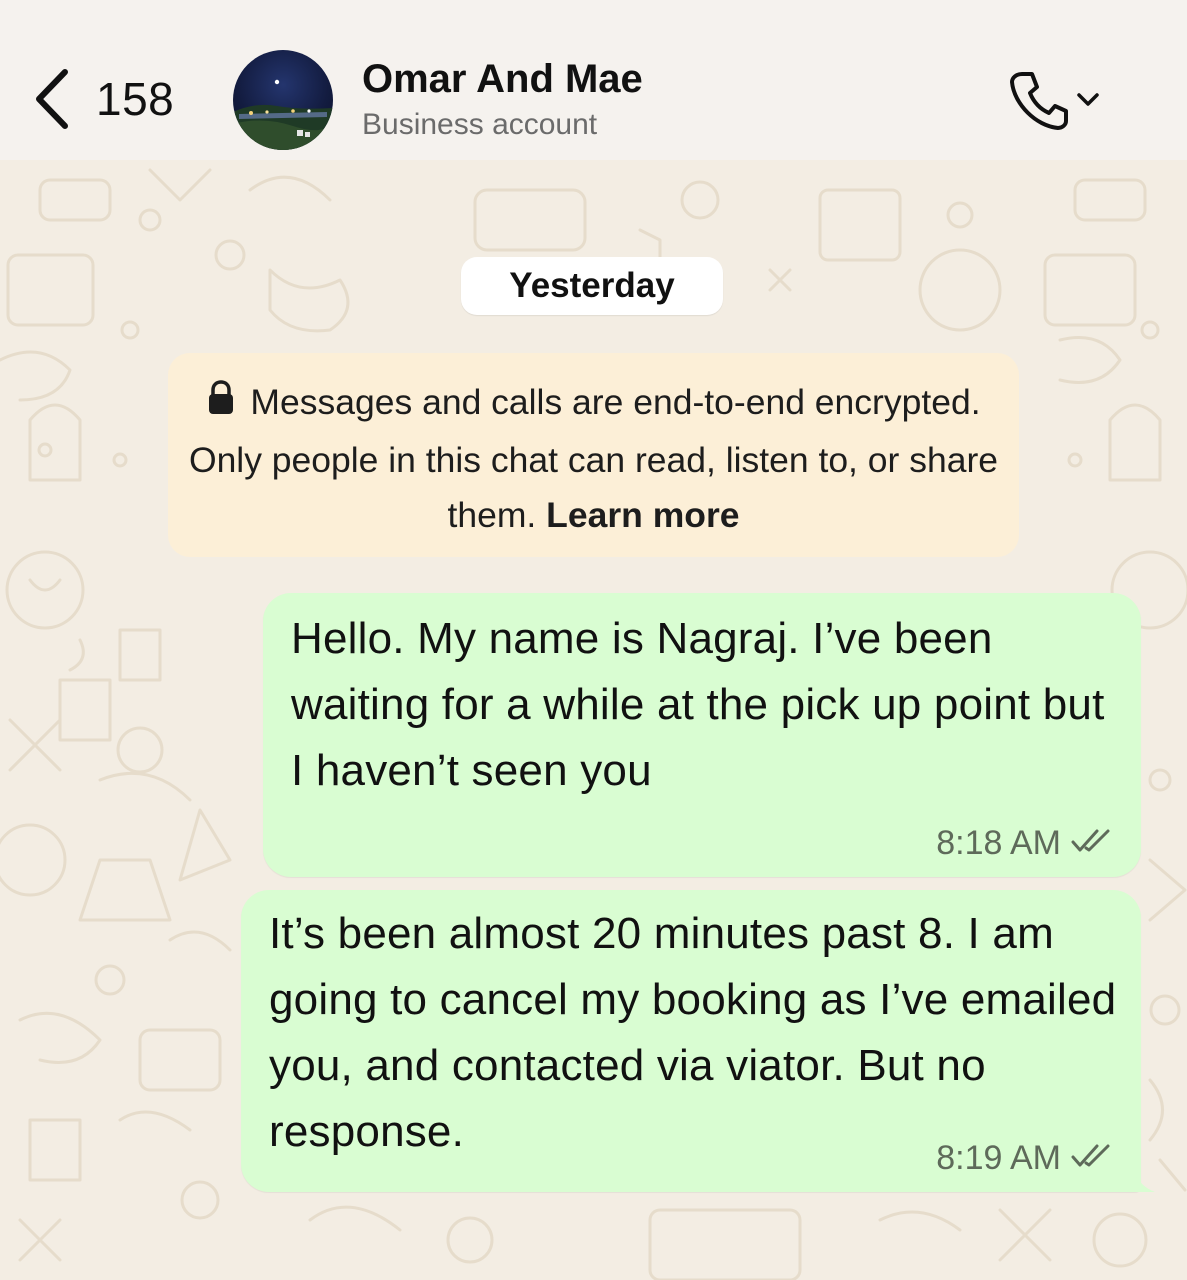 The width and height of the screenshot is (1187, 1280). Describe the element at coordinates (998, 1158) in the screenshot. I see `message-time: 8:19 AM` at that location.